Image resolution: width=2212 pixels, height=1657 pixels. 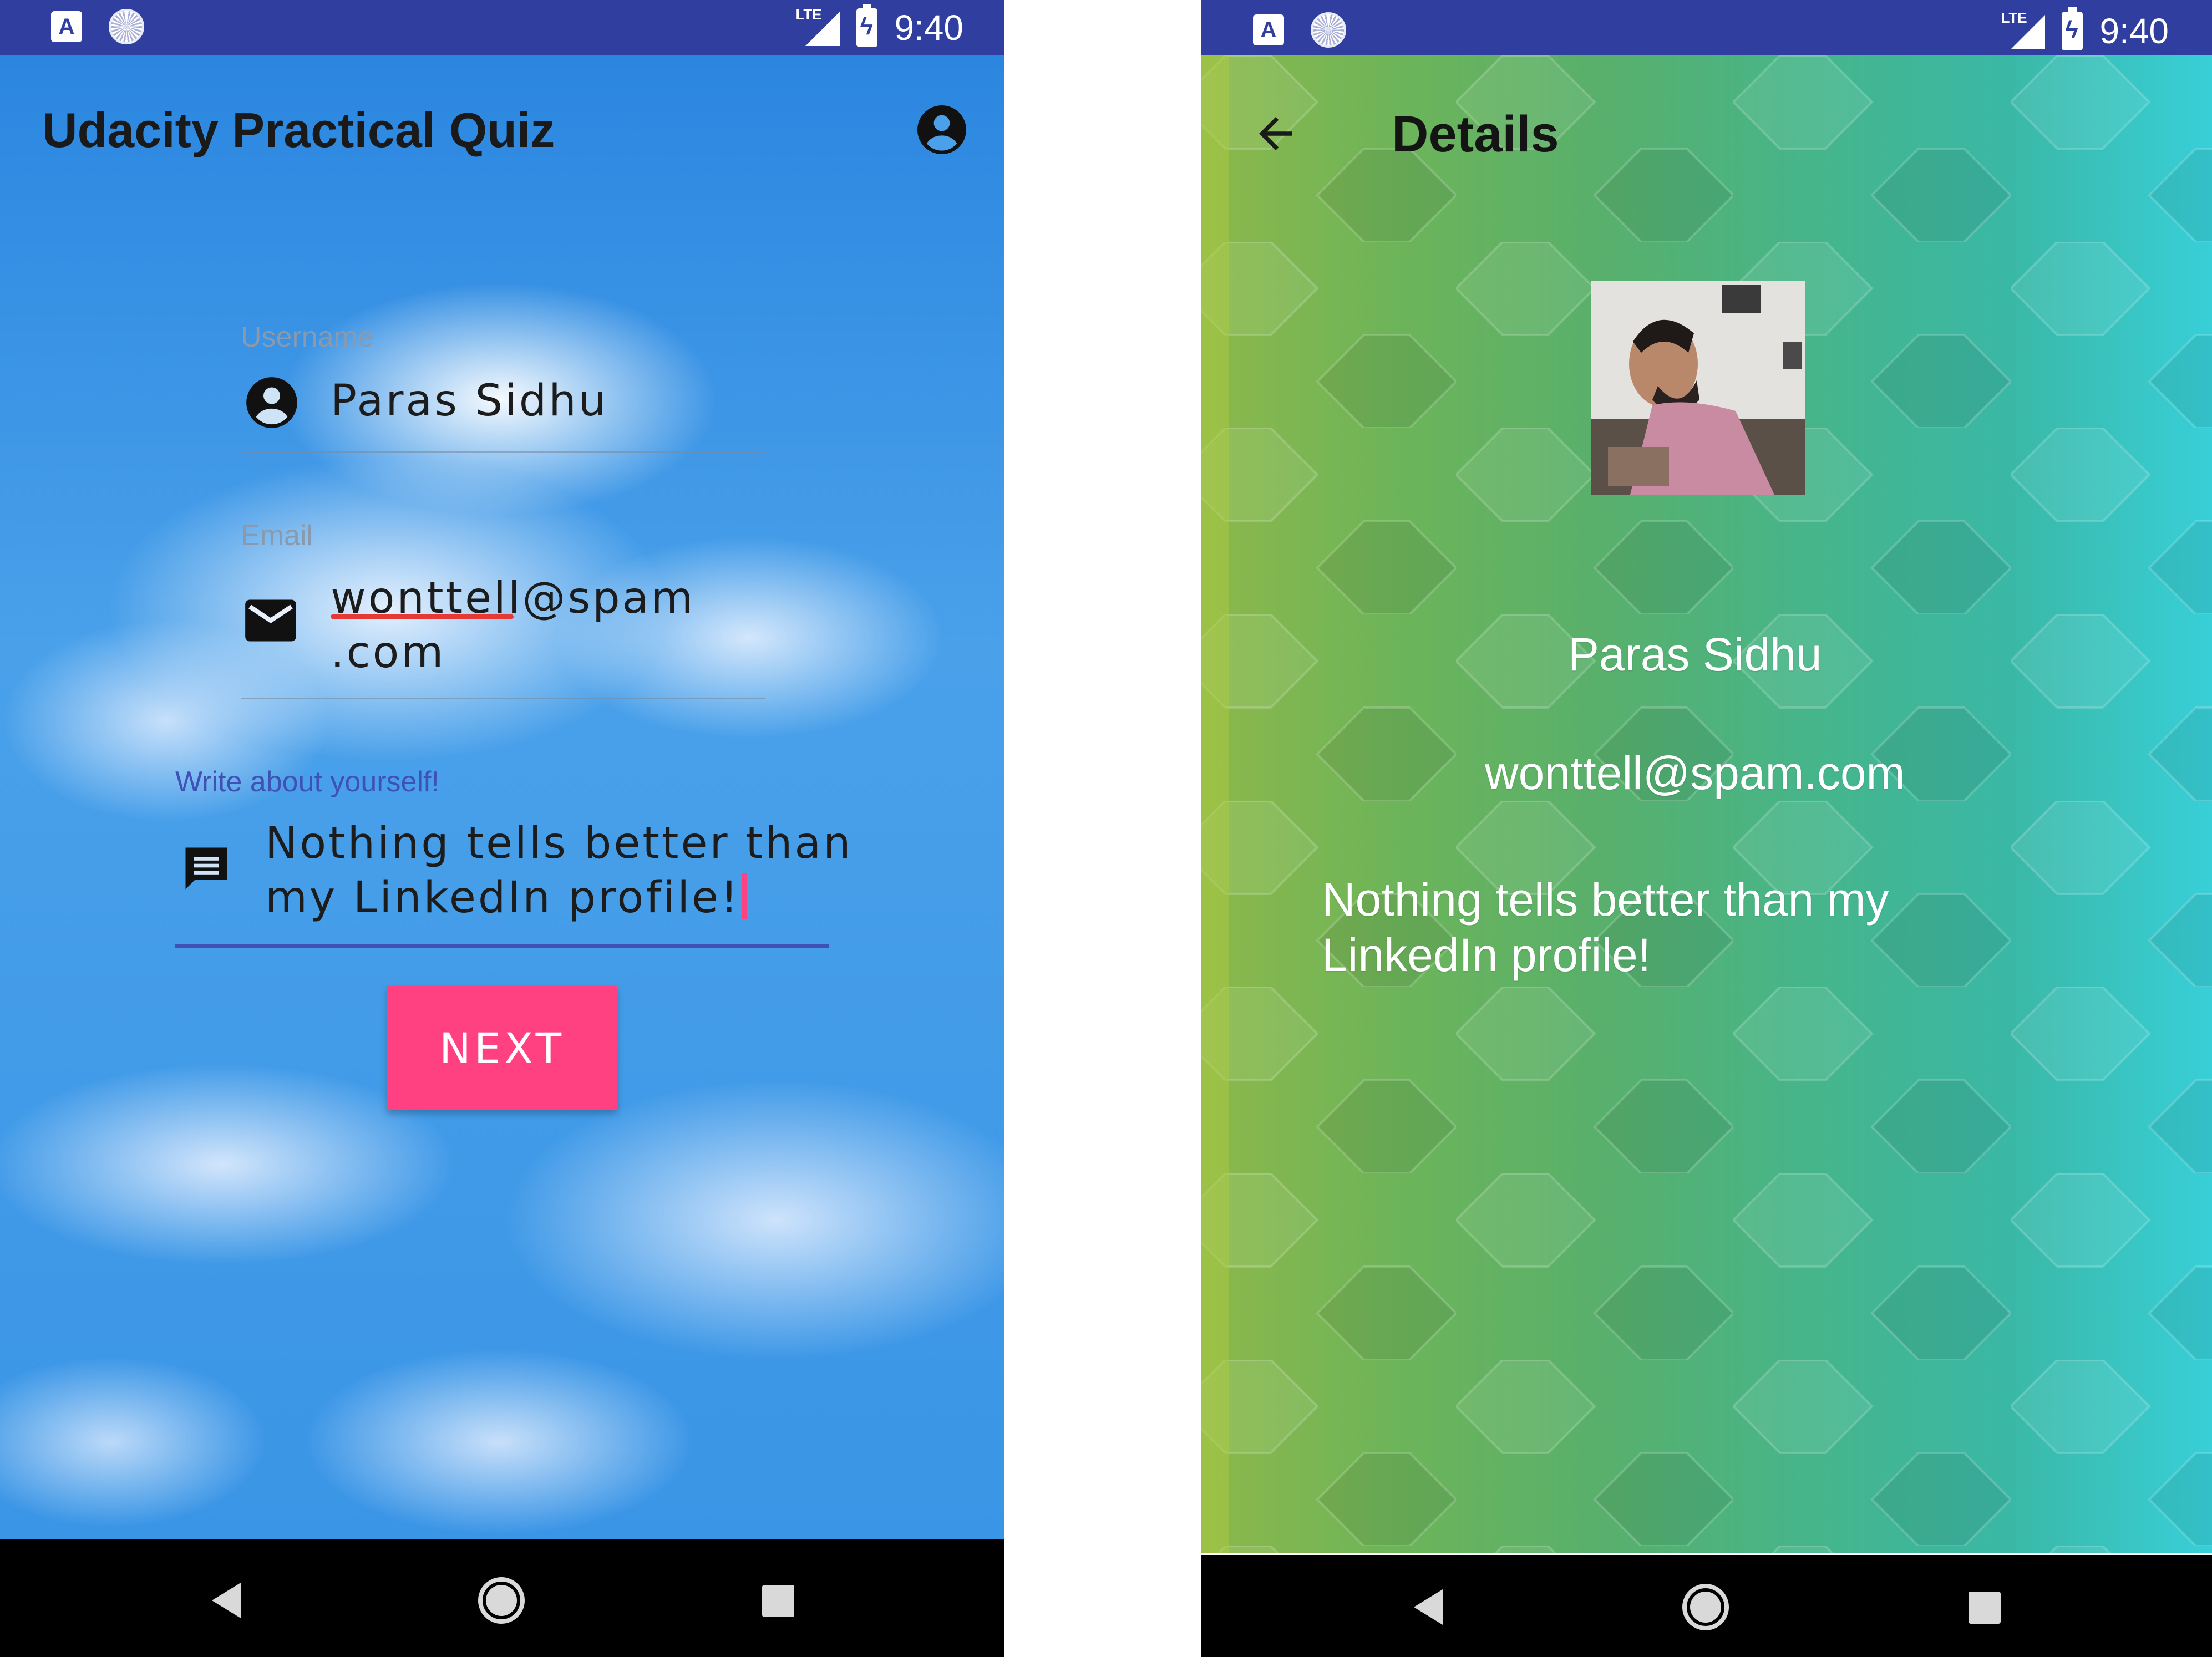 I want to click on next-button: NEXT, so click(x=502, y=1048).